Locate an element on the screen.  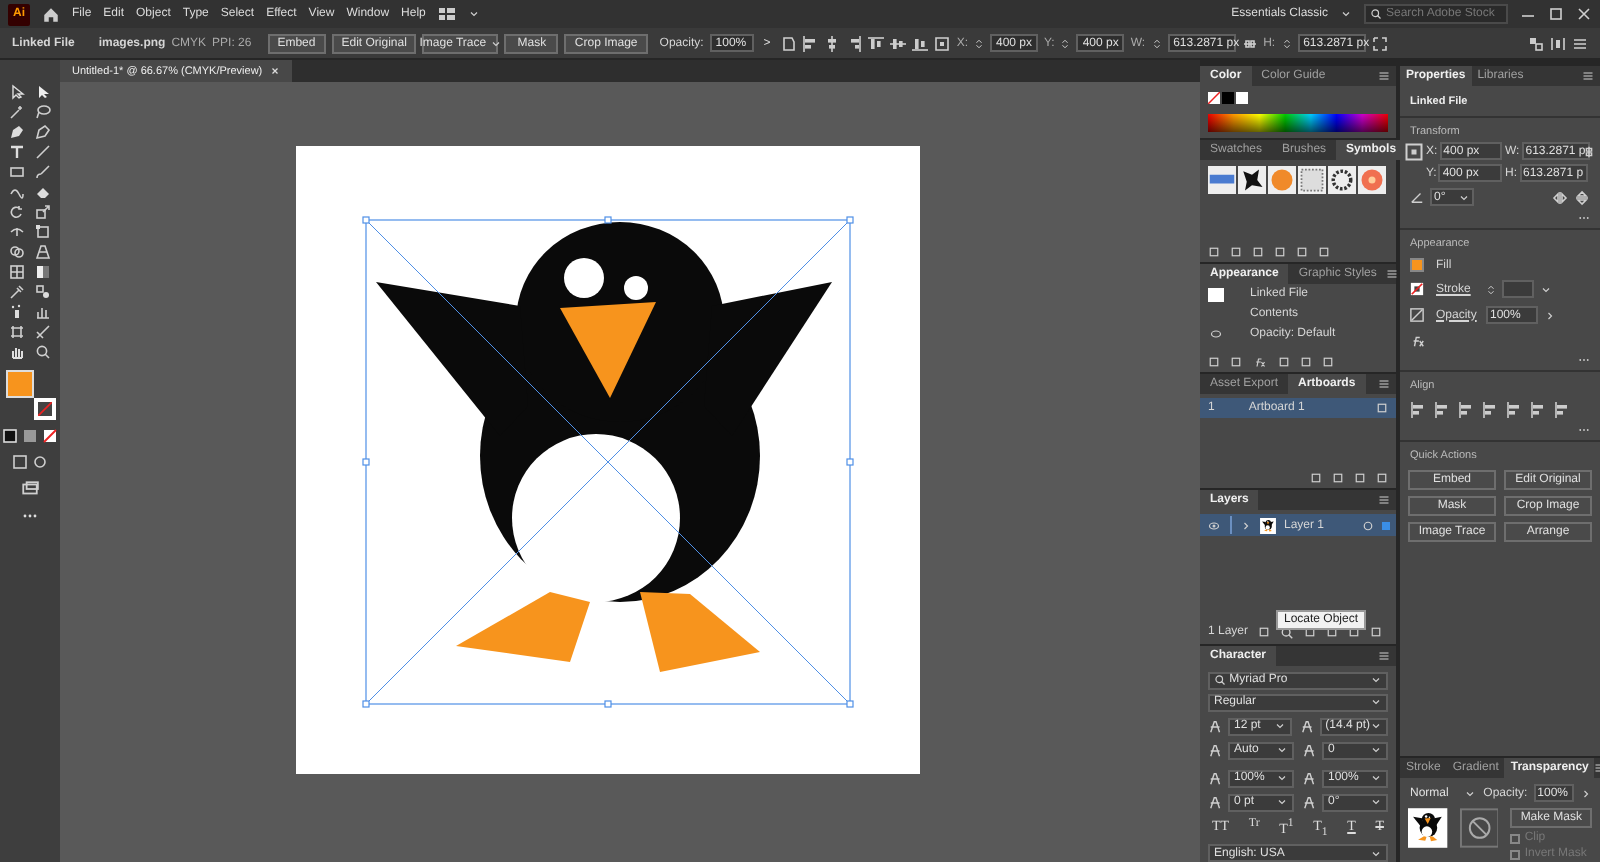
slice-icon is located at coordinates (42, 332).